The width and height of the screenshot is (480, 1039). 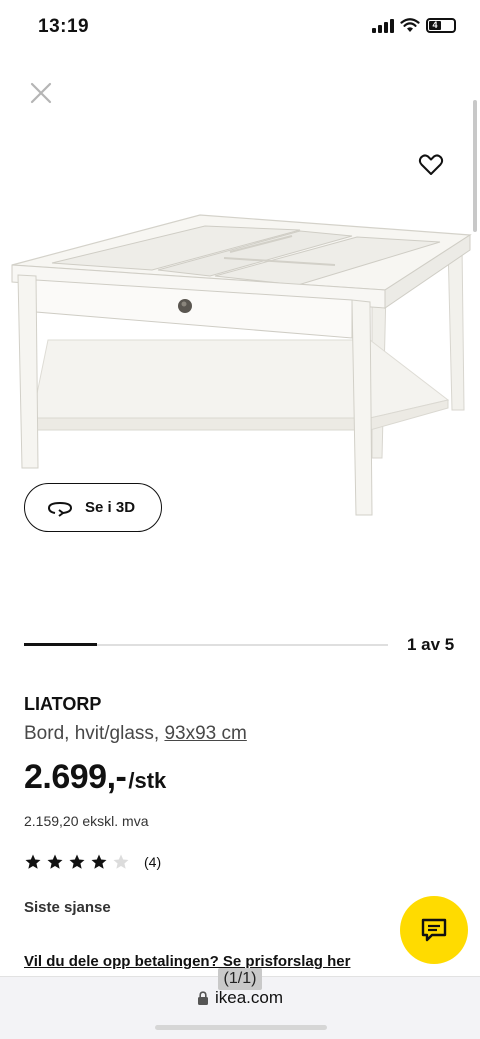 What do you see at coordinates (205, 733) in the screenshot?
I see `product-dimensions-link: 93x93 cm` at bounding box center [205, 733].